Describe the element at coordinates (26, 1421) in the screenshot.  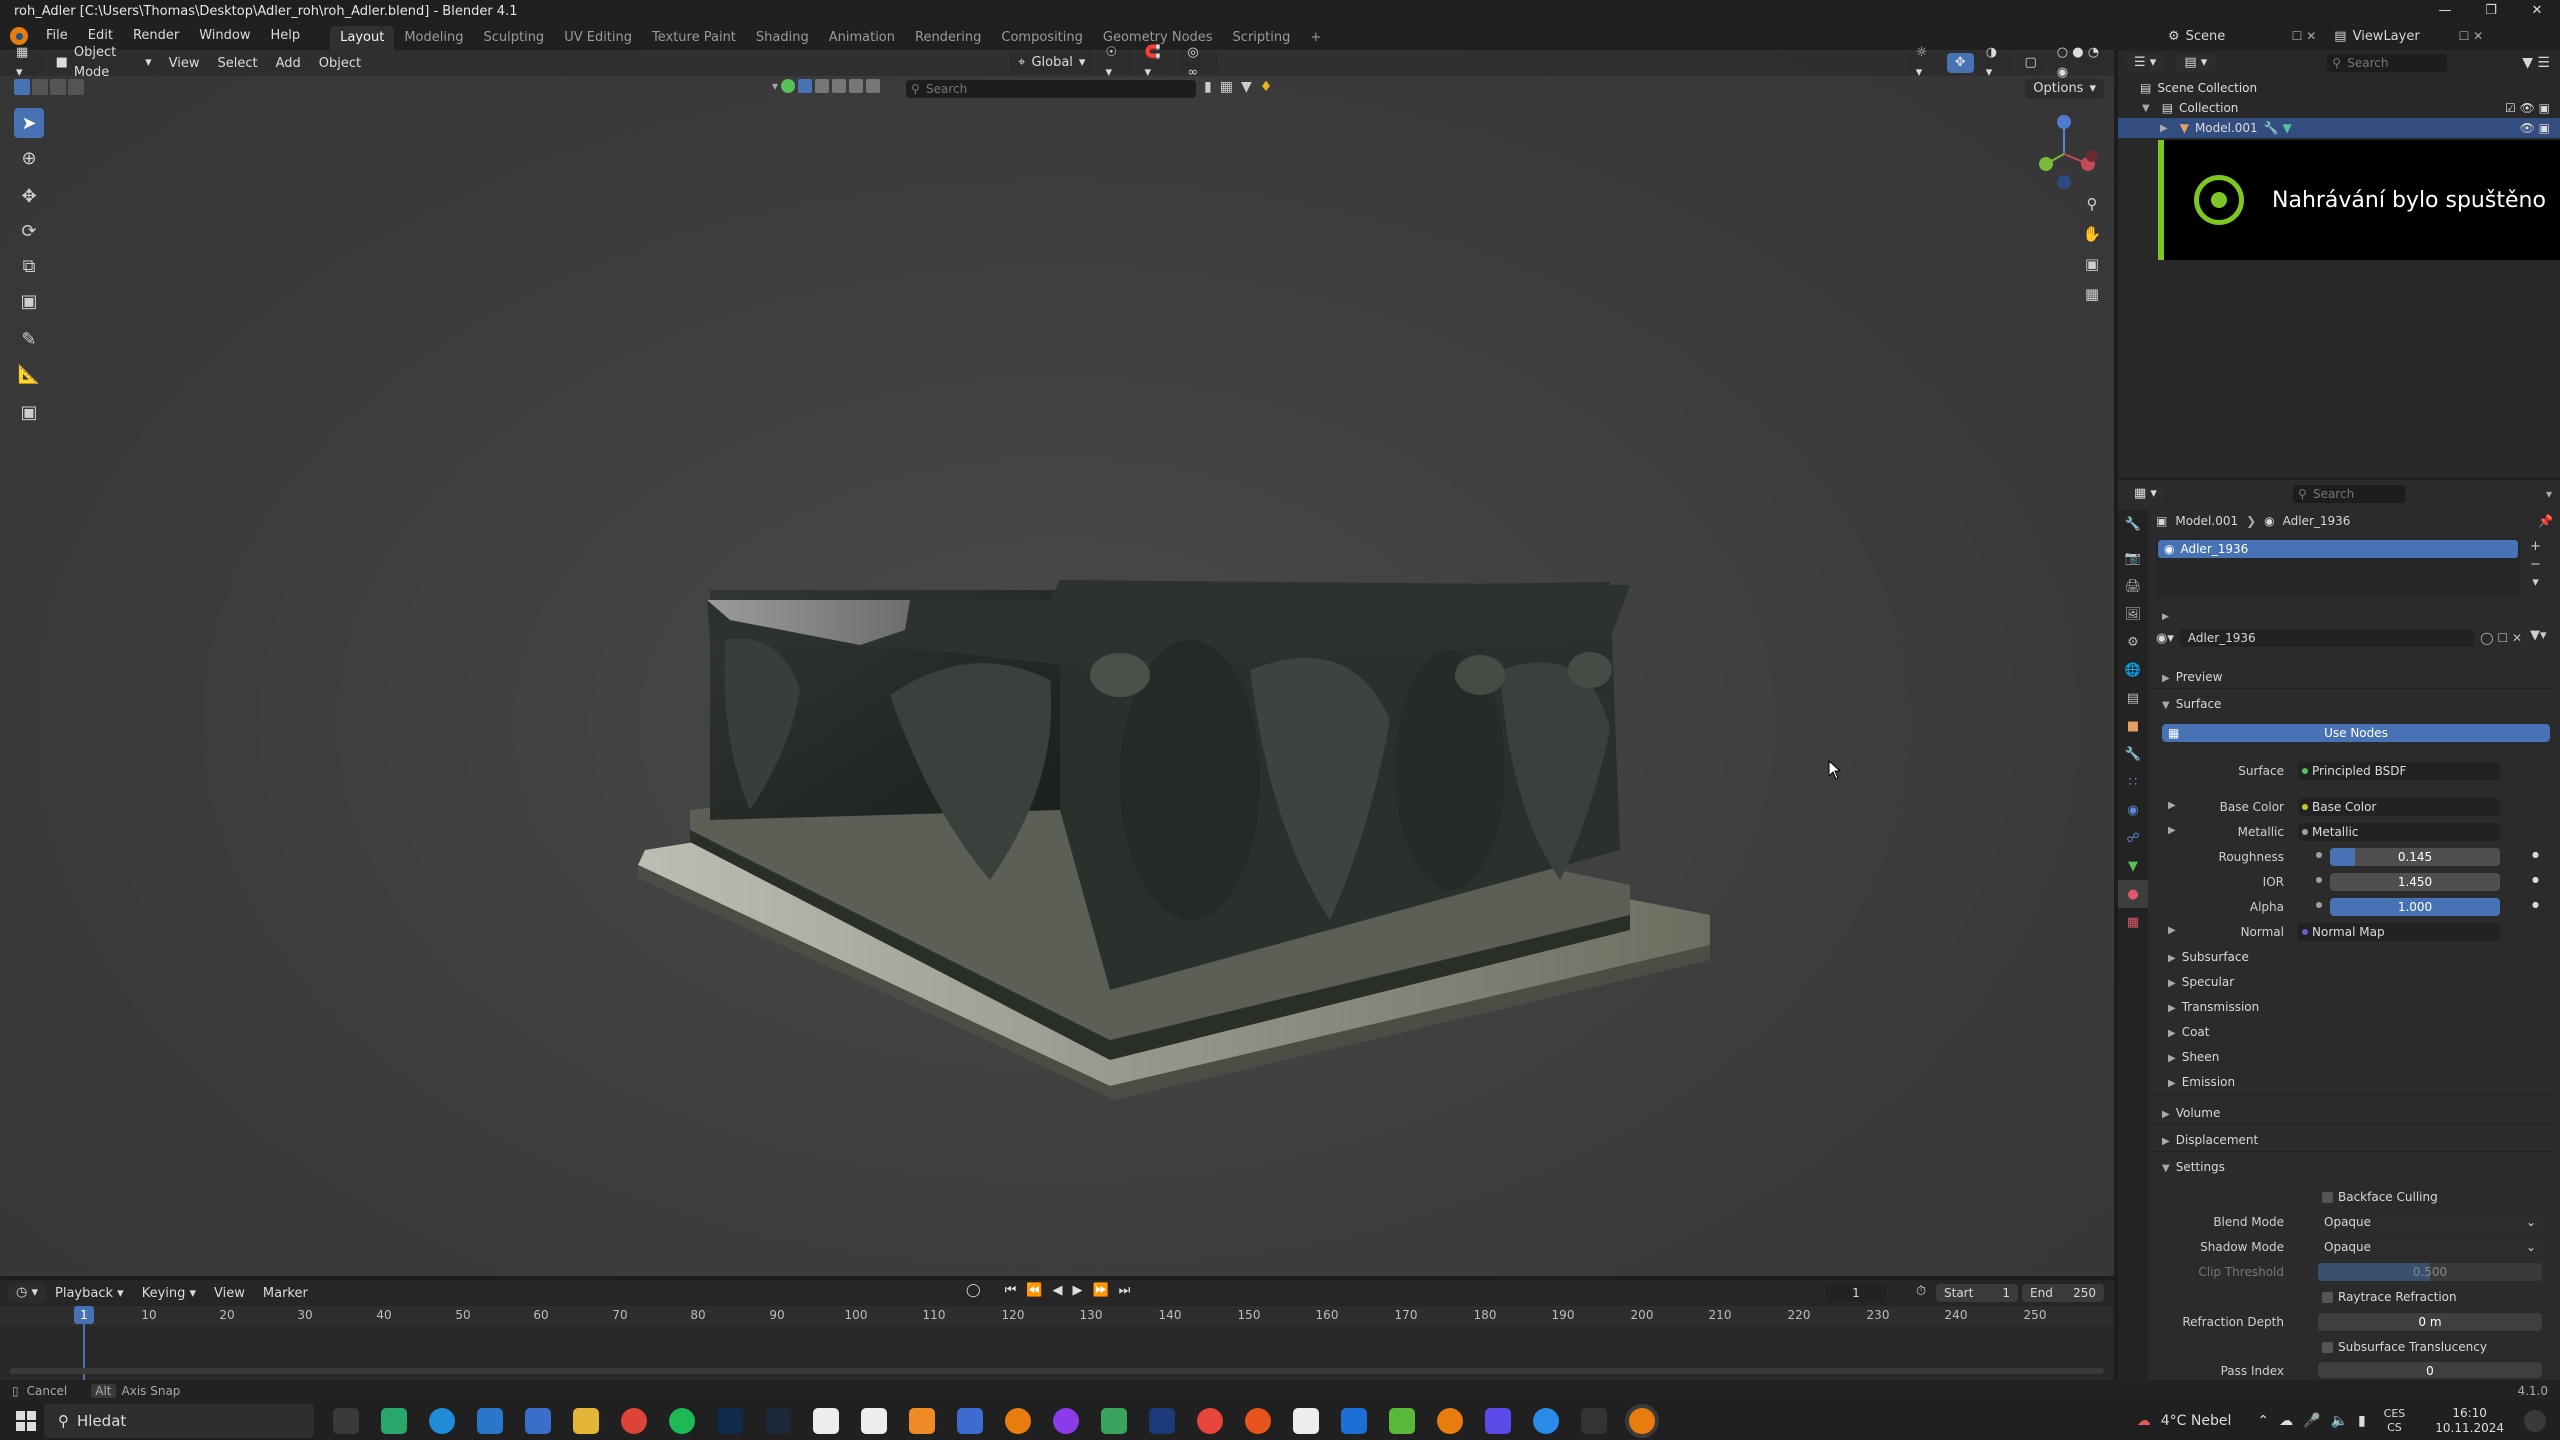
I see `windows-start-icon` at that location.